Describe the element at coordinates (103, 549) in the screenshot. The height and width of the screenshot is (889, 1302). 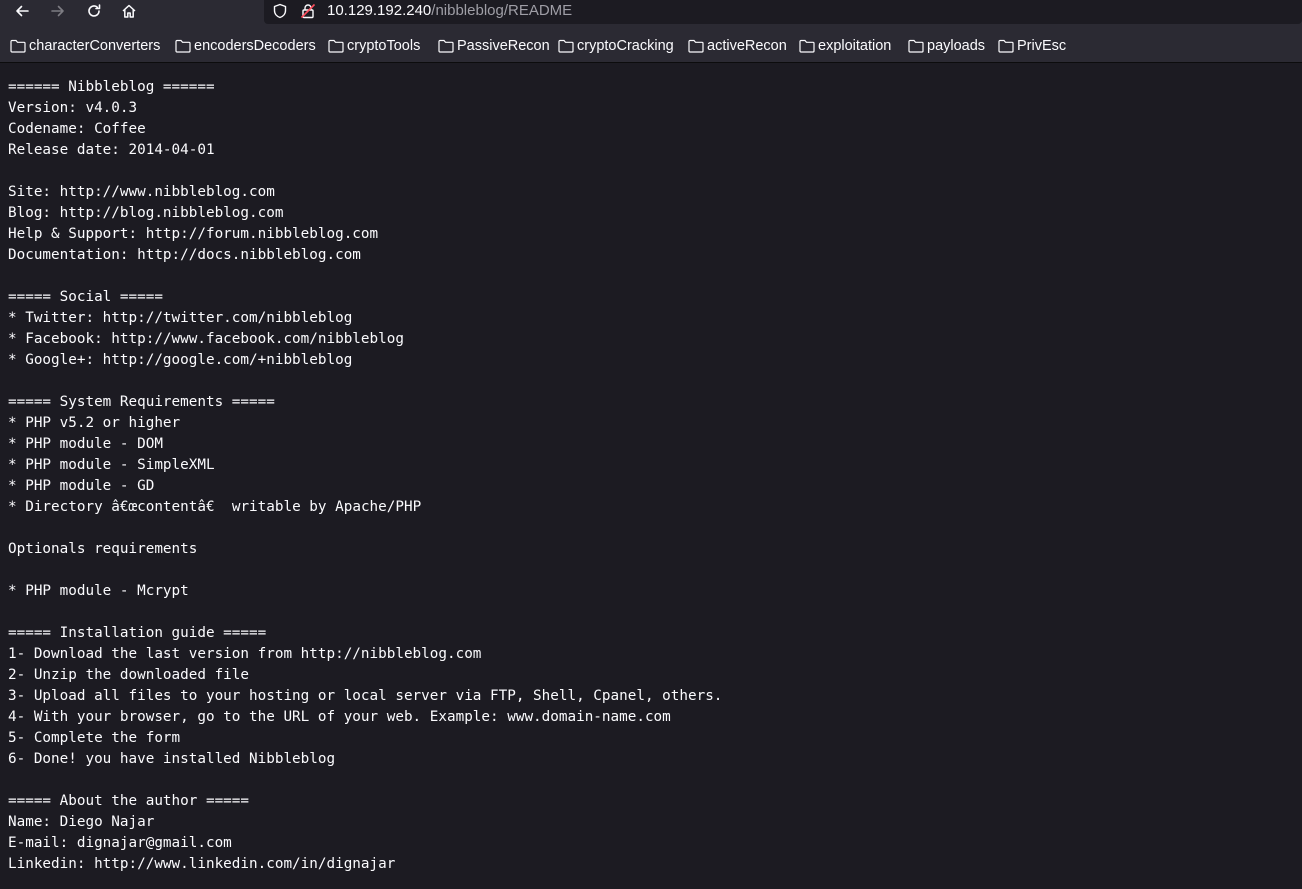
I see `doc-line: Optionals requirements` at that location.